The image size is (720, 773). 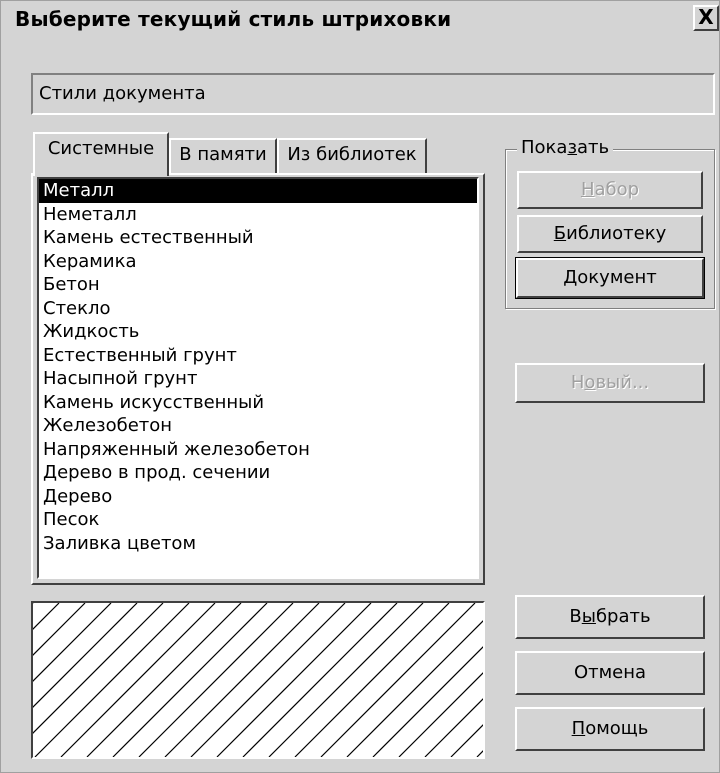 I want to click on list-item: Насыпной грунт, so click(x=258, y=379).